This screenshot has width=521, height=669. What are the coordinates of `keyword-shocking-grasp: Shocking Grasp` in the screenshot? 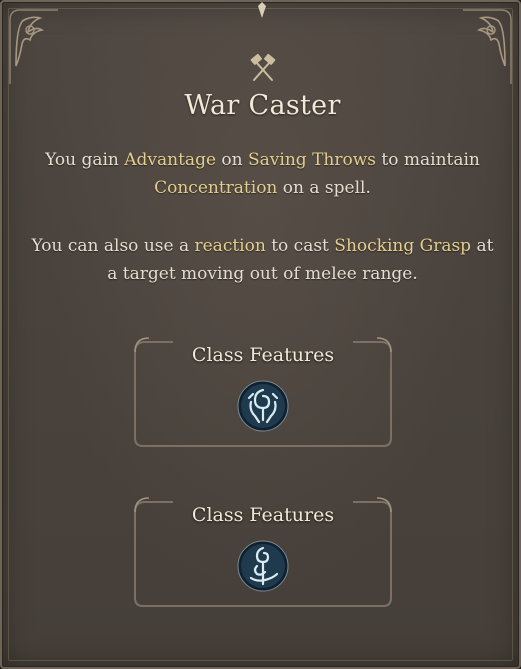 It's located at (402, 246).